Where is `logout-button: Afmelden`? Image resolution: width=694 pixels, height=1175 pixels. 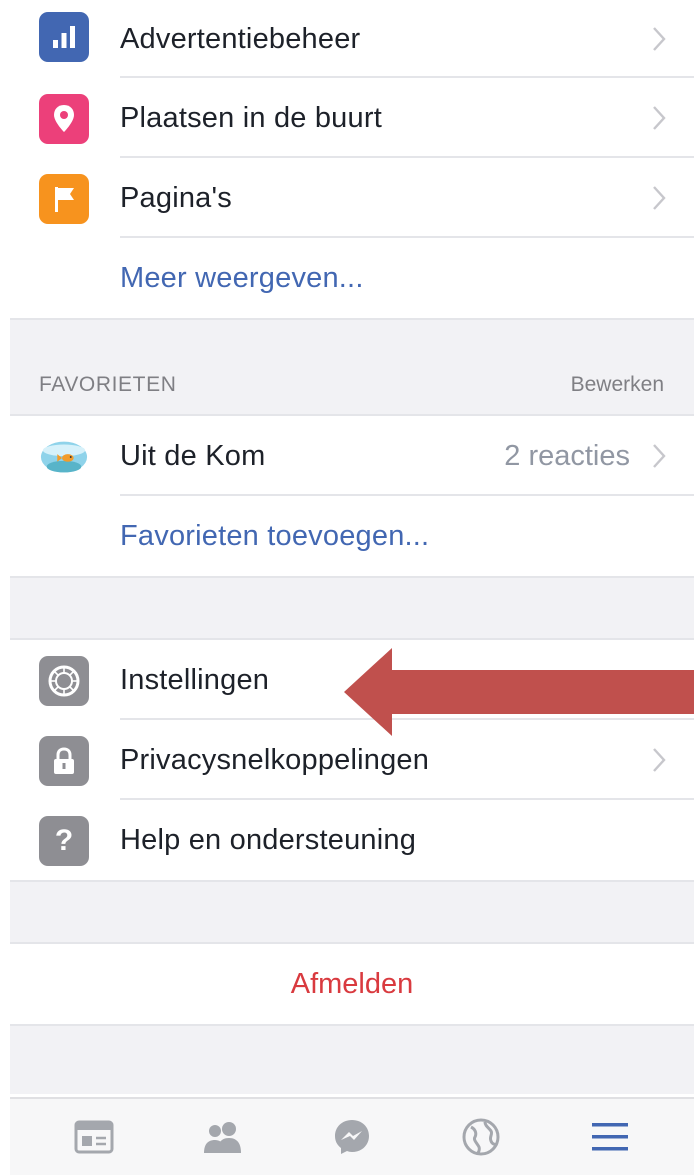
logout-button: Afmelden is located at coordinates (352, 984).